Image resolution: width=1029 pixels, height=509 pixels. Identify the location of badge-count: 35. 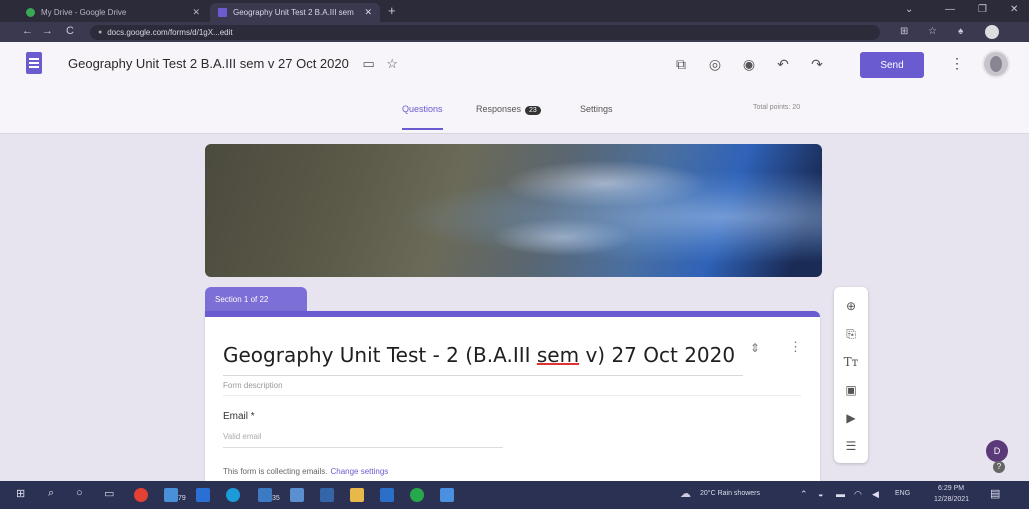
(276, 498).